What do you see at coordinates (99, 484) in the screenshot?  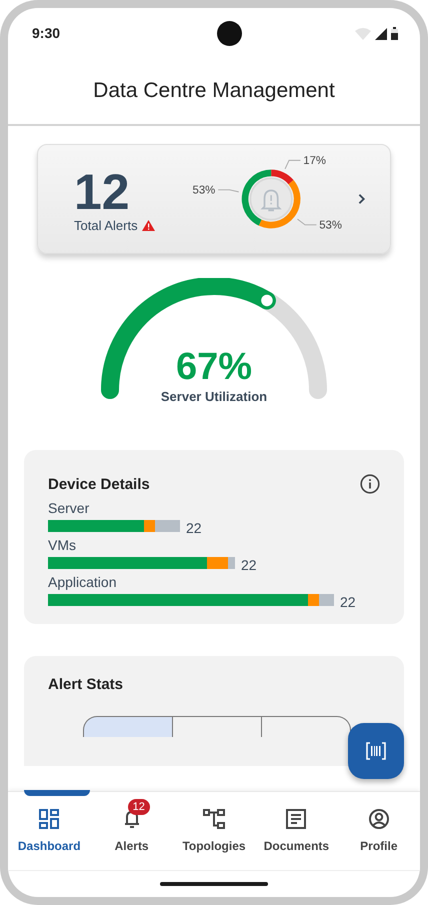 I see `card-title: Device Details` at bounding box center [99, 484].